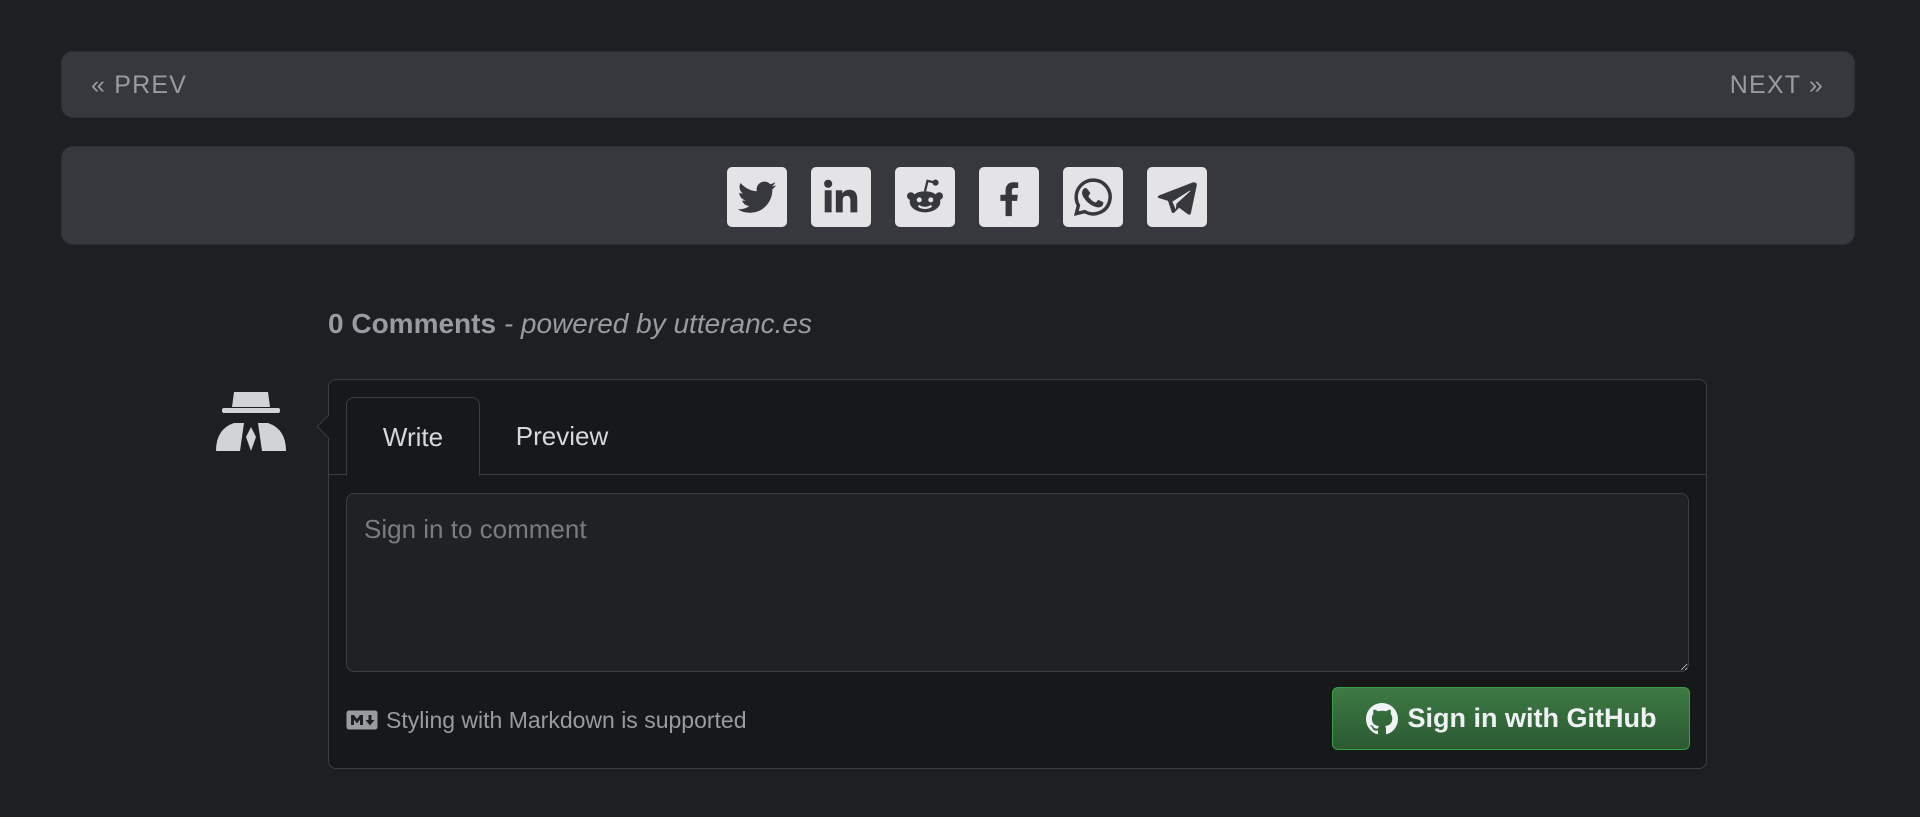  What do you see at coordinates (958, 84) in the screenshot?
I see `post-navigation: « PREV NEXT »` at bounding box center [958, 84].